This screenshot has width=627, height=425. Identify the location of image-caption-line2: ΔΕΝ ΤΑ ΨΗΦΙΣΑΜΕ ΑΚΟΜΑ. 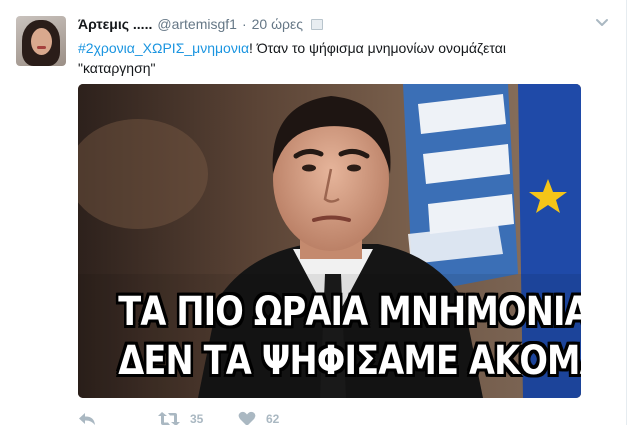
(349, 361).